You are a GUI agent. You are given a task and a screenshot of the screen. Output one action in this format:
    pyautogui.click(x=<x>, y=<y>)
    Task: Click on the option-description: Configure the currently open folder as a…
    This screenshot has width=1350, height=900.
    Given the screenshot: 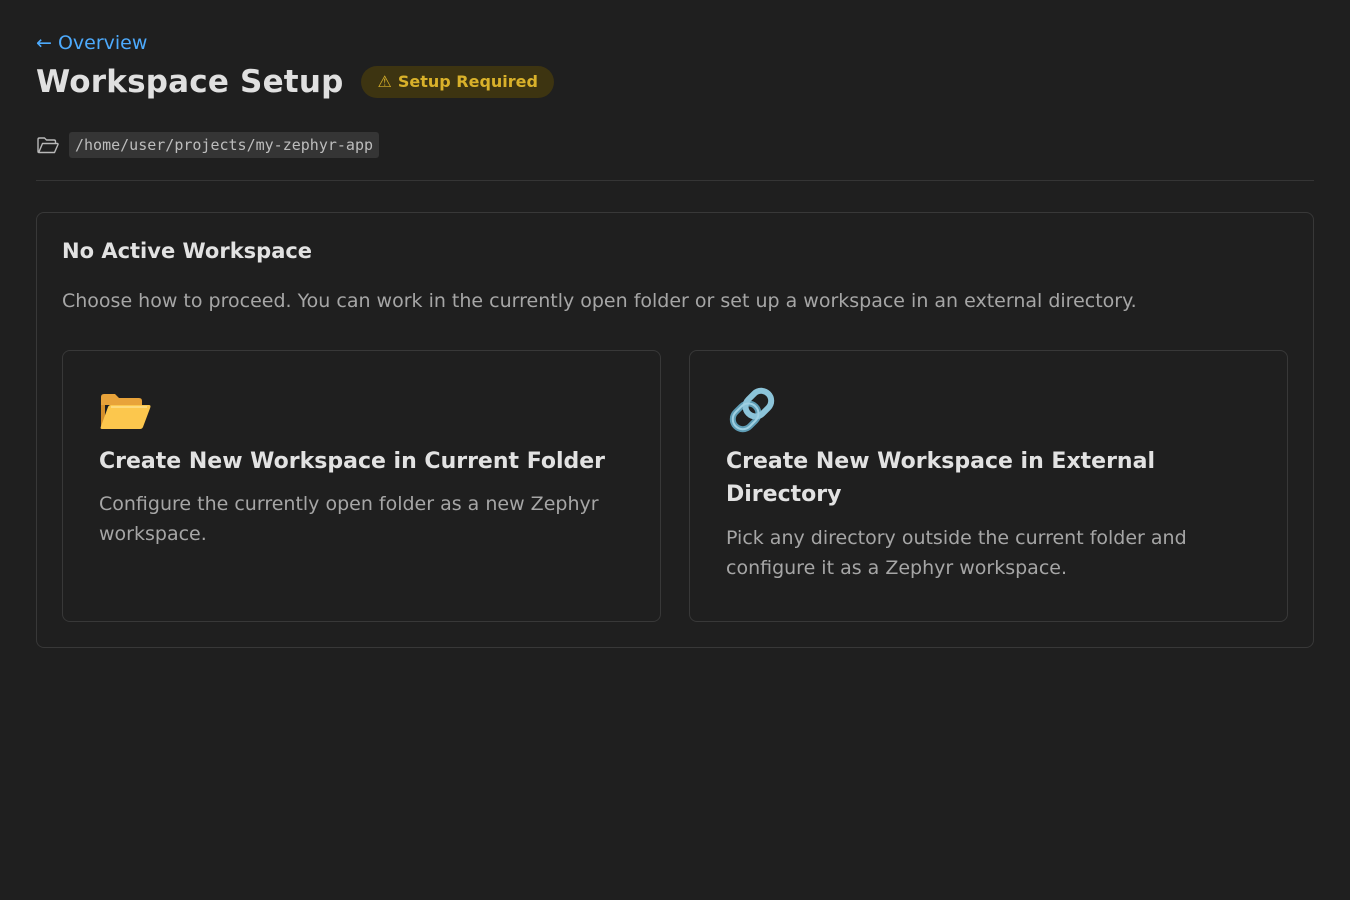 What is the action you would take?
    pyautogui.click(x=349, y=519)
    